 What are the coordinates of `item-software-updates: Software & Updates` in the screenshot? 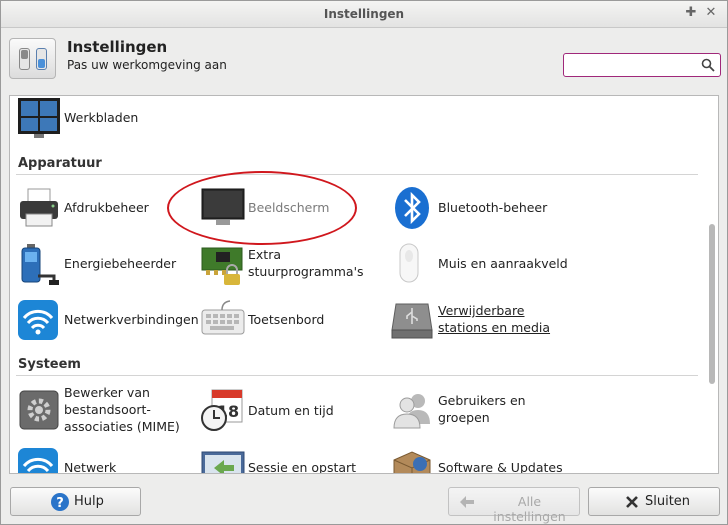 It's located at (479, 459).